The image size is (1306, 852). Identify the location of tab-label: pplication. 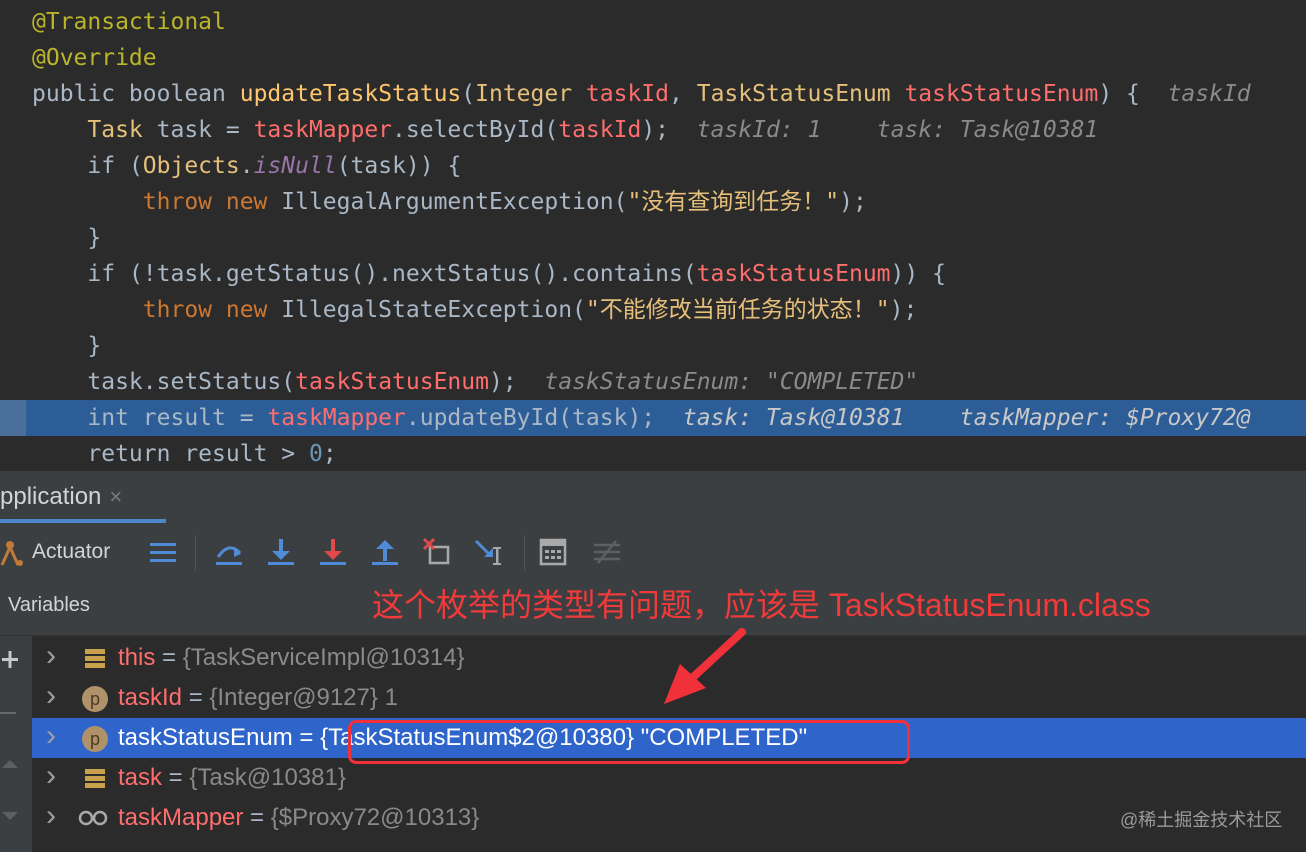
(51, 496).